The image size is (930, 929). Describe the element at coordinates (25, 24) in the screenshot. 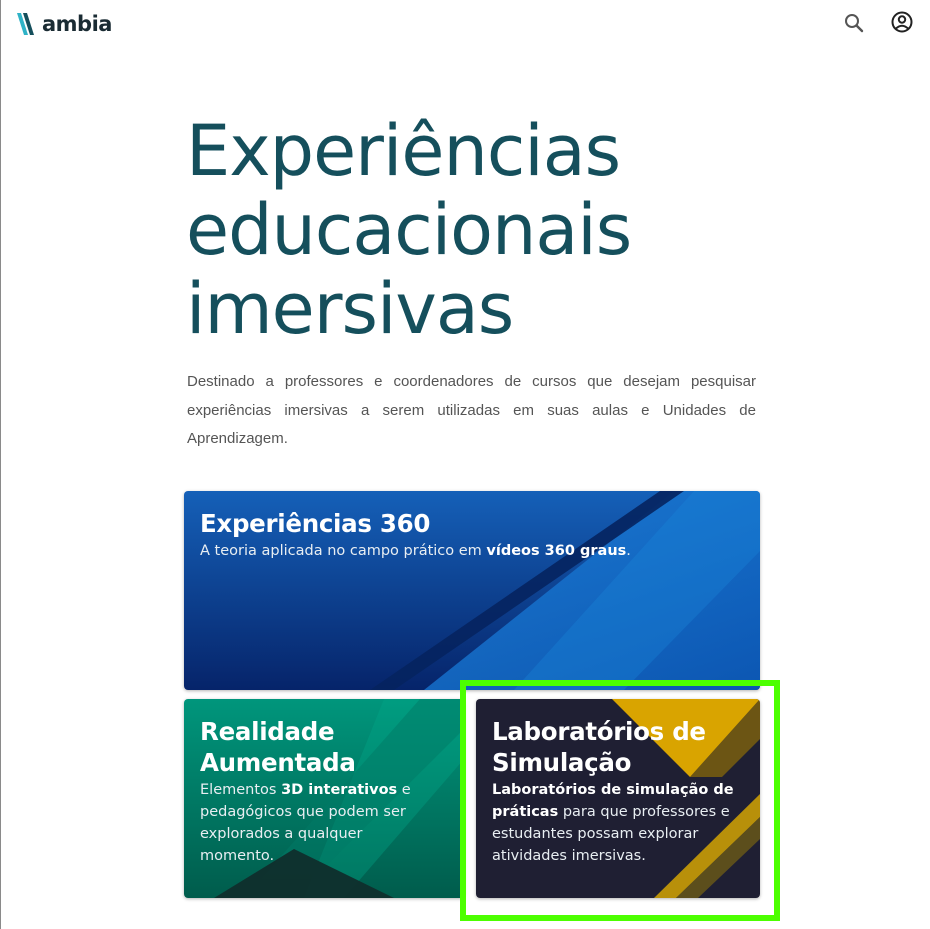

I see `ambia-logo-mark-icon` at that location.